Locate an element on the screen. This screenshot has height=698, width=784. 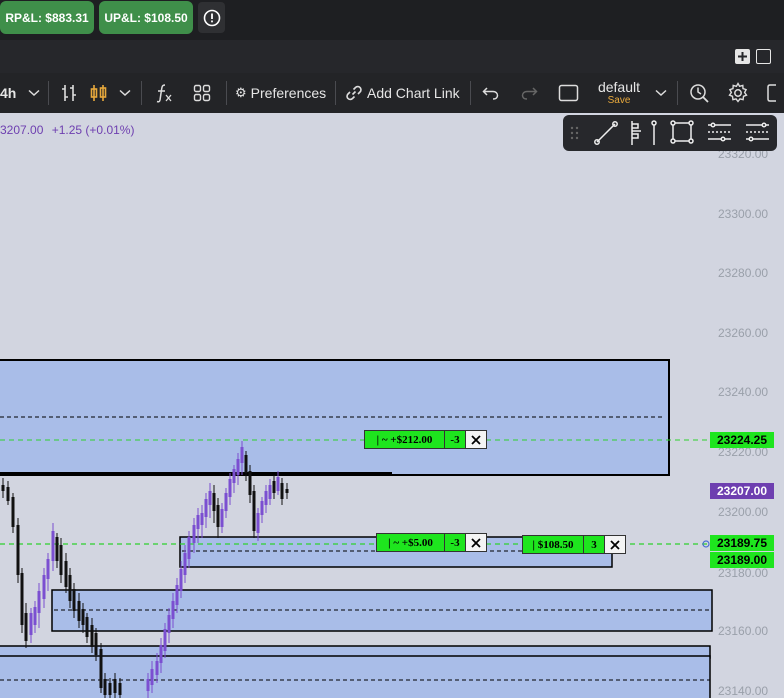
tick-label: 23240.00 is located at coordinates (743, 392).